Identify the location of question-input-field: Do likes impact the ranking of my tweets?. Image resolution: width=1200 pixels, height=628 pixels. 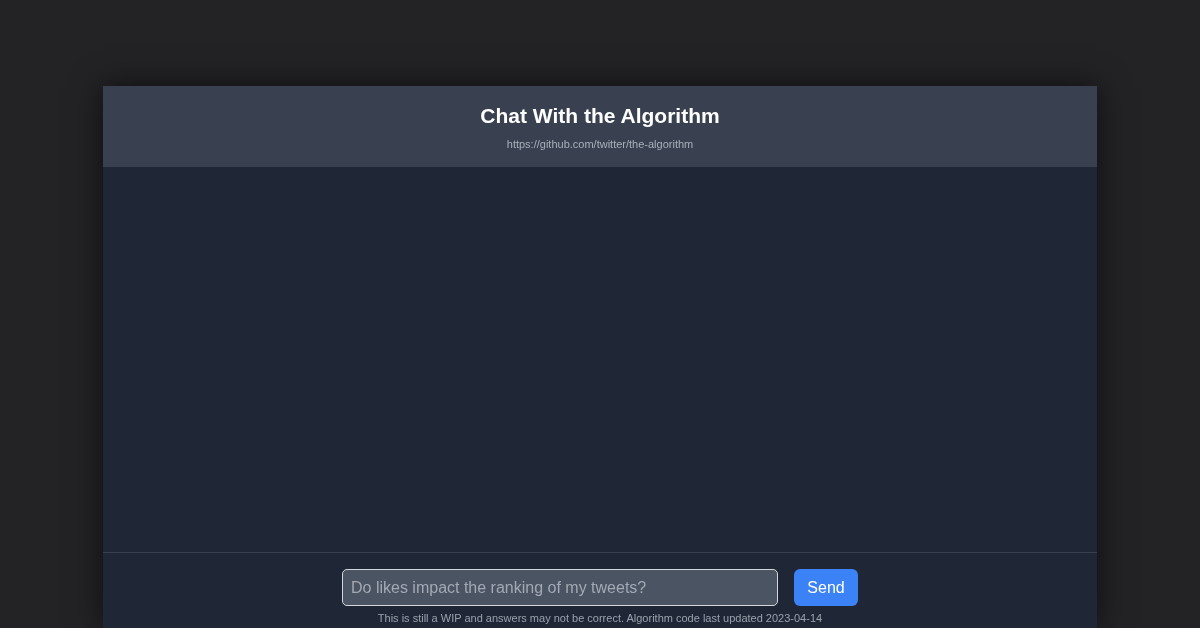
(560, 587).